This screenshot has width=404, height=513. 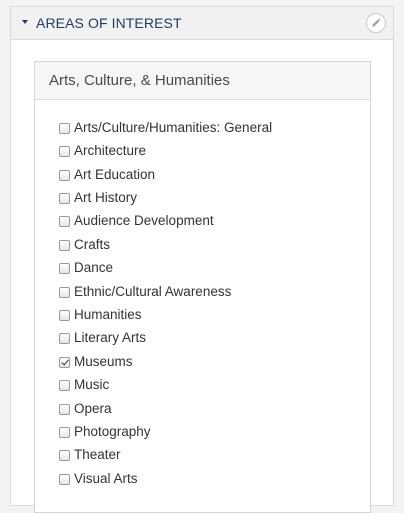 What do you see at coordinates (202, 23) in the screenshot?
I see `section-header: AREAS OF INTEREST` at bounding box center [202, 23].